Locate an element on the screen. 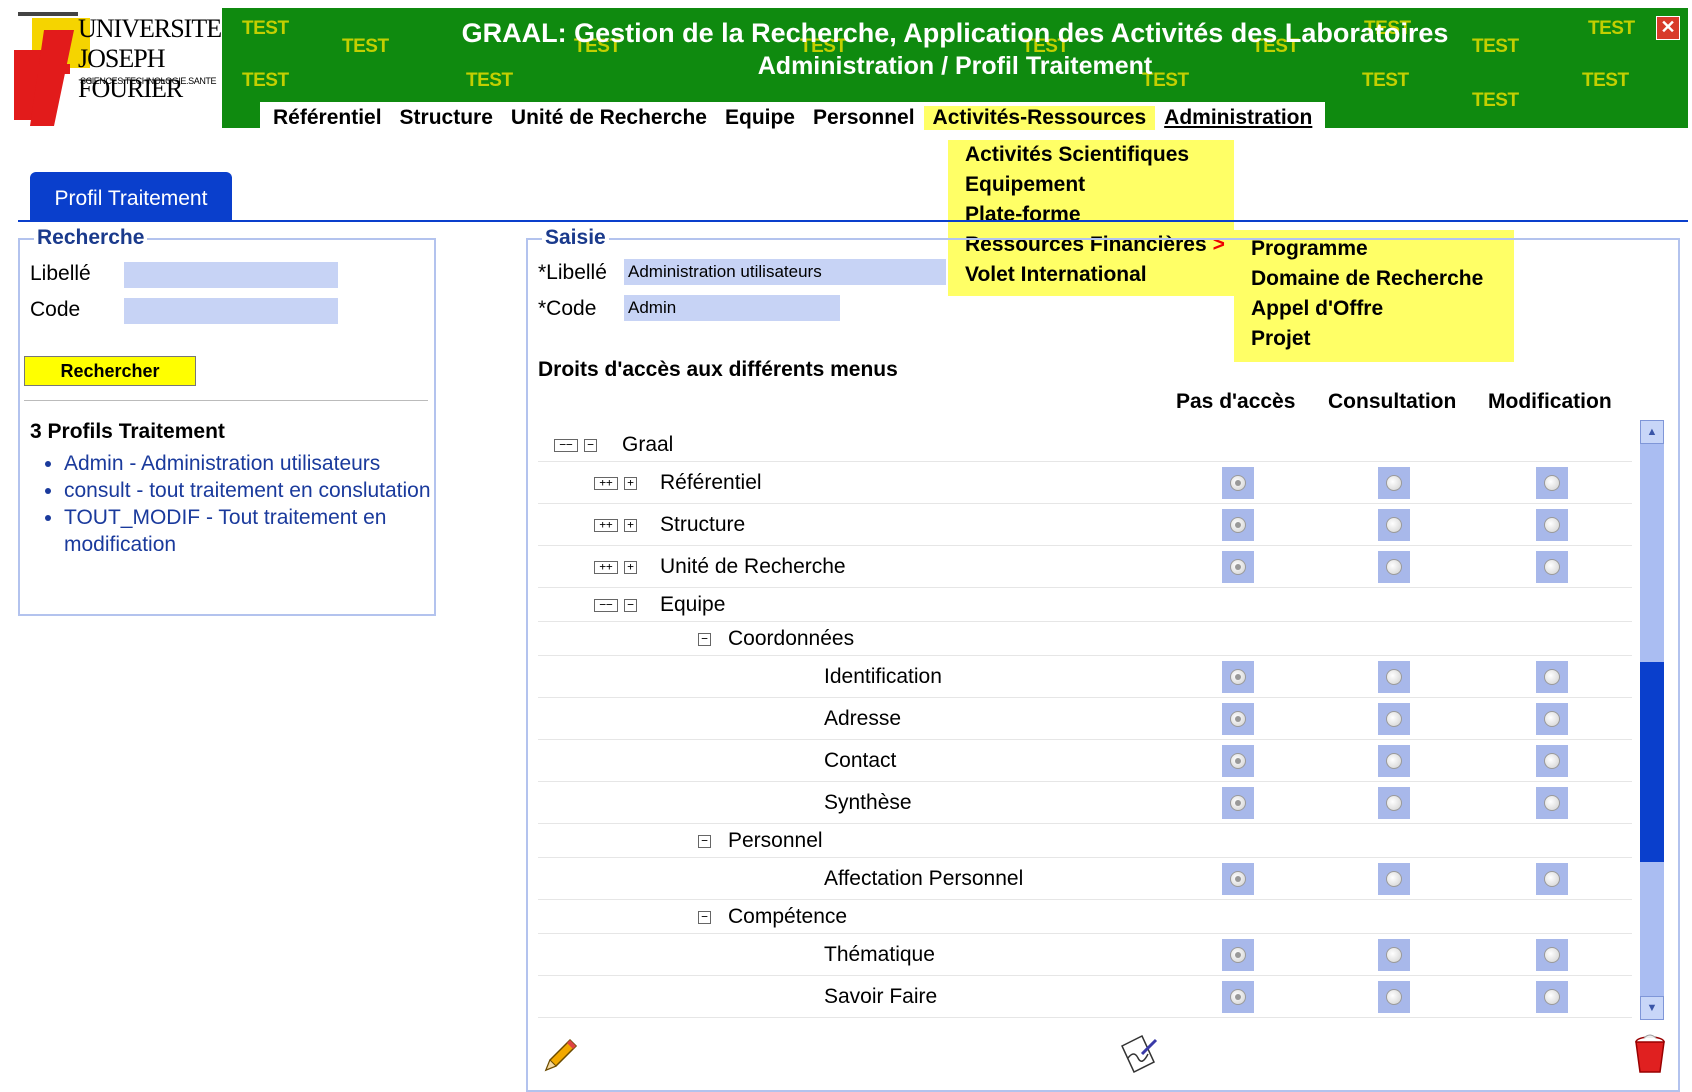 The width and height of the screenshot is (1692, 1092). close-icon: ✕ is located at coordinates (1668, 28).